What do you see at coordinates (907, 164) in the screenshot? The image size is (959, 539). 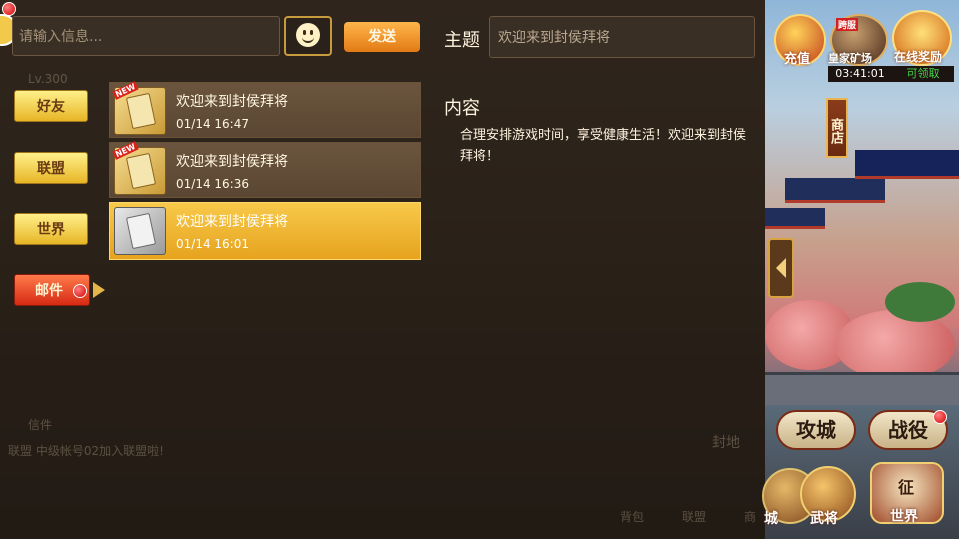 I see `palace-roof-upper` at bounding box center [907, 164].